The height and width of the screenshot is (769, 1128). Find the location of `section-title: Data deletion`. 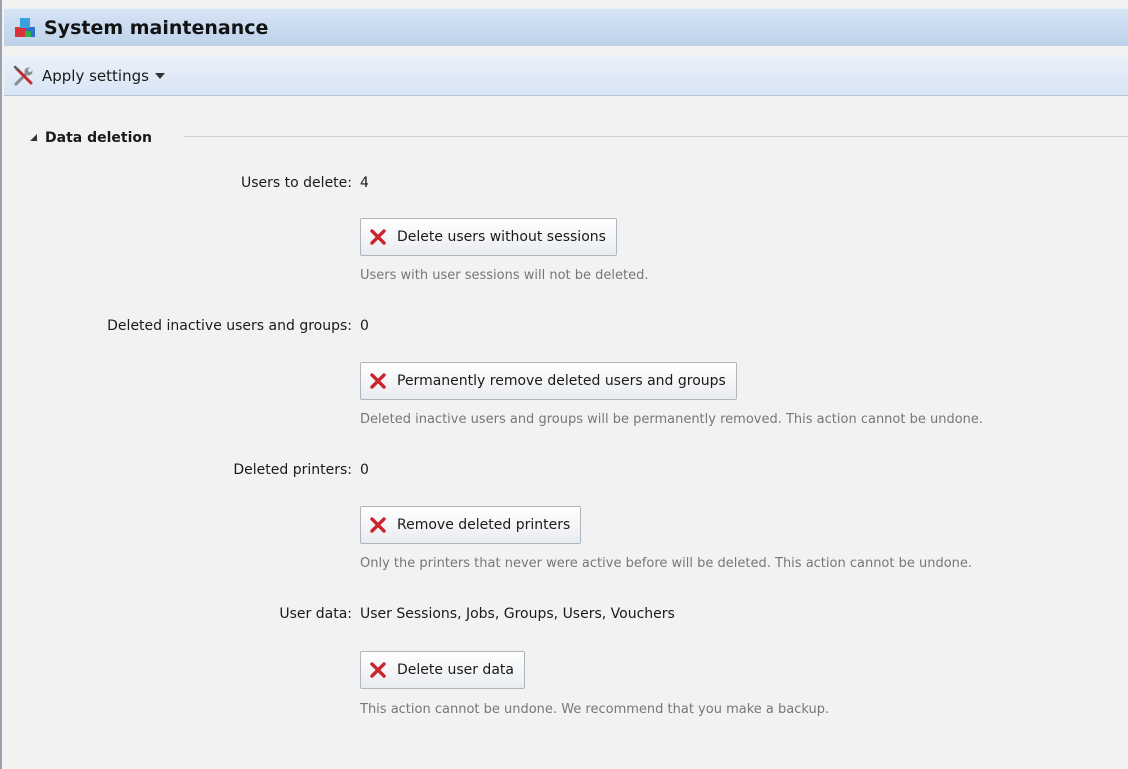

section-title: Data deletion is located at coordinates (98, 138).